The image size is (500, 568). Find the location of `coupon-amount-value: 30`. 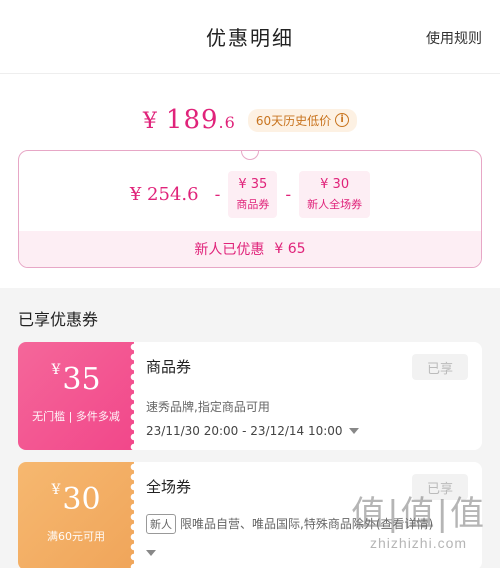

coupon-amount-value: 30 is located at coordinates (81, 499).